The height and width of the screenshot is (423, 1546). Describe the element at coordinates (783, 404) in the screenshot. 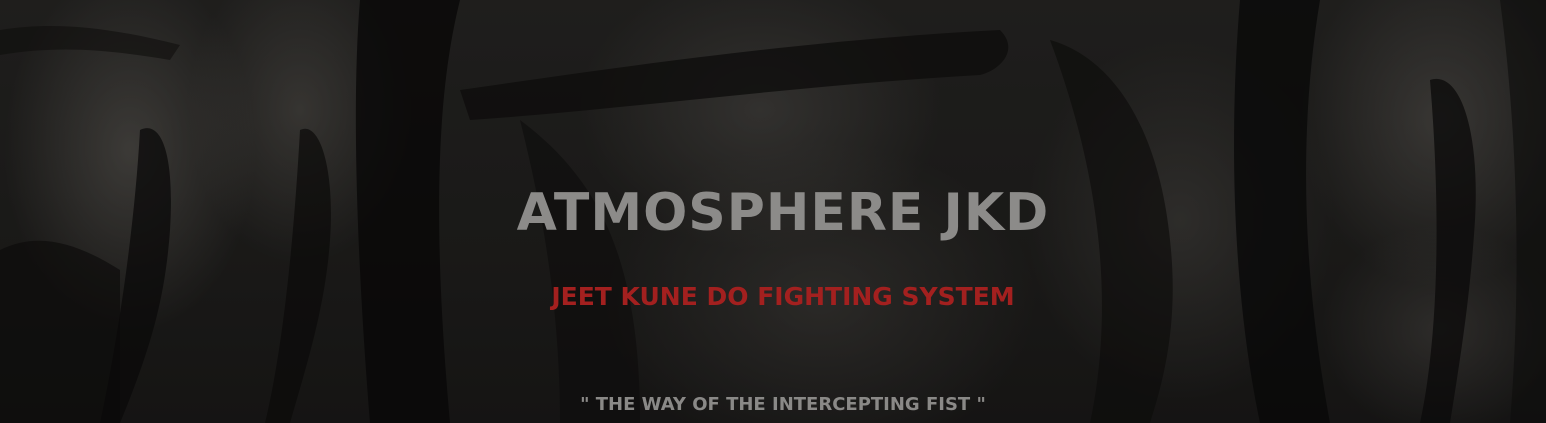

I see `tagline-quote: " THE WAY OF THE INTERCEPTING FIST "` at that location.